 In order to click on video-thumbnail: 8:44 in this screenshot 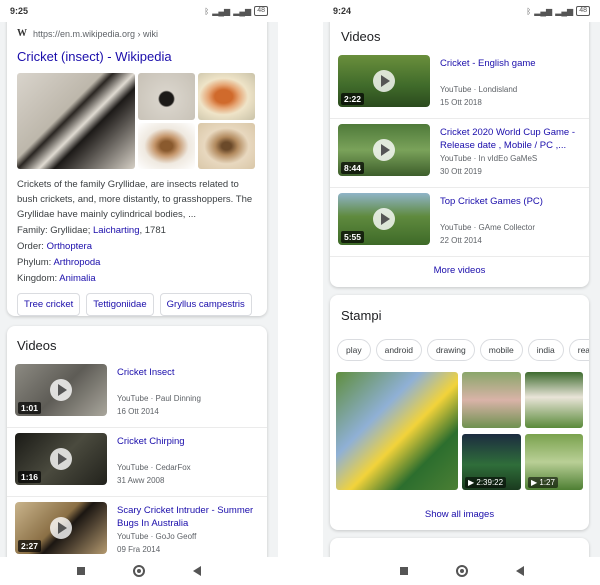, I will do `click(384, 150)`.